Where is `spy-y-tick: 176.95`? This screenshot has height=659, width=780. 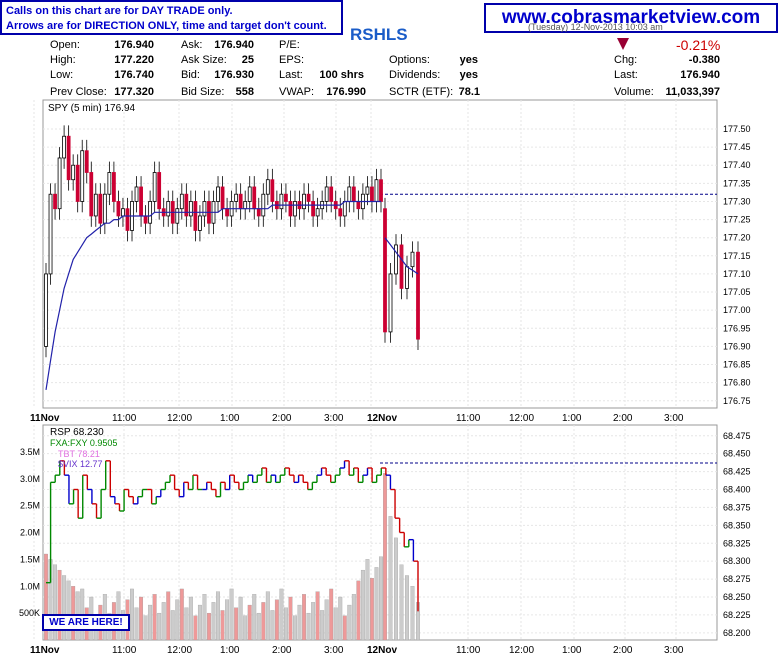
spy-y-tick: 176.95 is located at coordinates (737, 328).